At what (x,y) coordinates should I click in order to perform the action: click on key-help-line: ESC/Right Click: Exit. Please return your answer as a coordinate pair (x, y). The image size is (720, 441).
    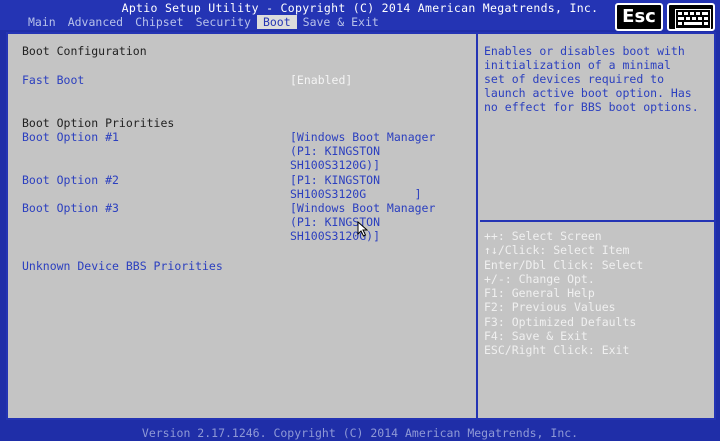
    Looking at the image, I should click on (557, 350).